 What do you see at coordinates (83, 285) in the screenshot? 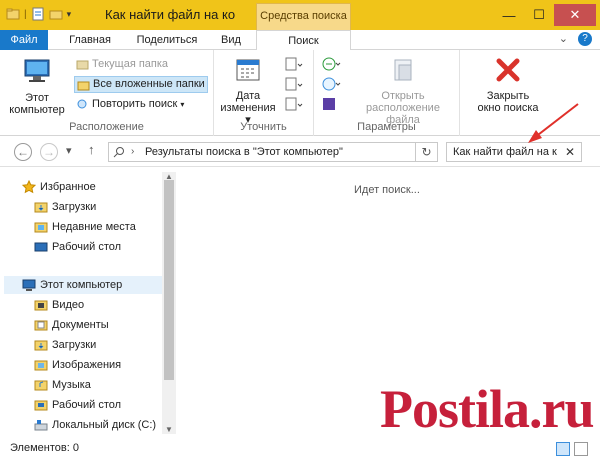
I see `tree-this-pc: Этот компьютер` at bounding box center [83, 285].